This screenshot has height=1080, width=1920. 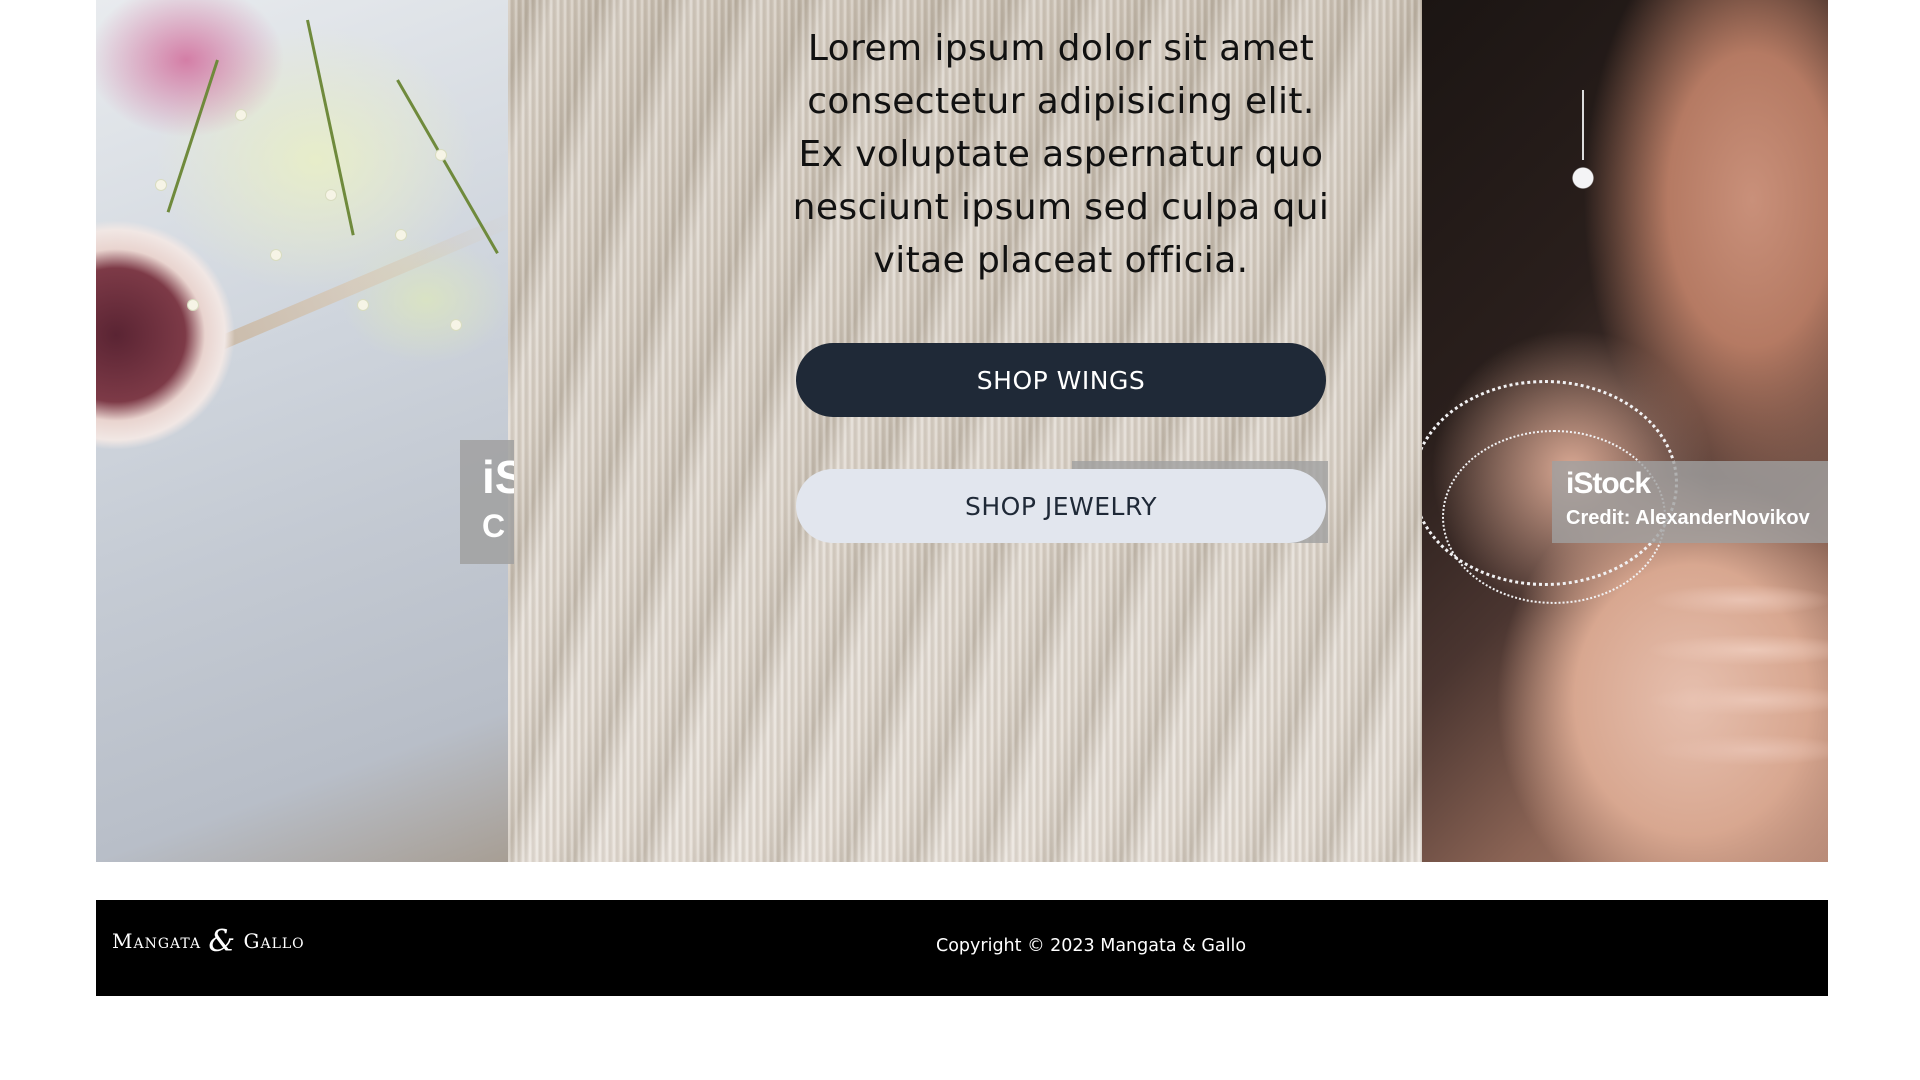 I want to click on istock-watermark-left: iS C, so click(x=487, y=502).